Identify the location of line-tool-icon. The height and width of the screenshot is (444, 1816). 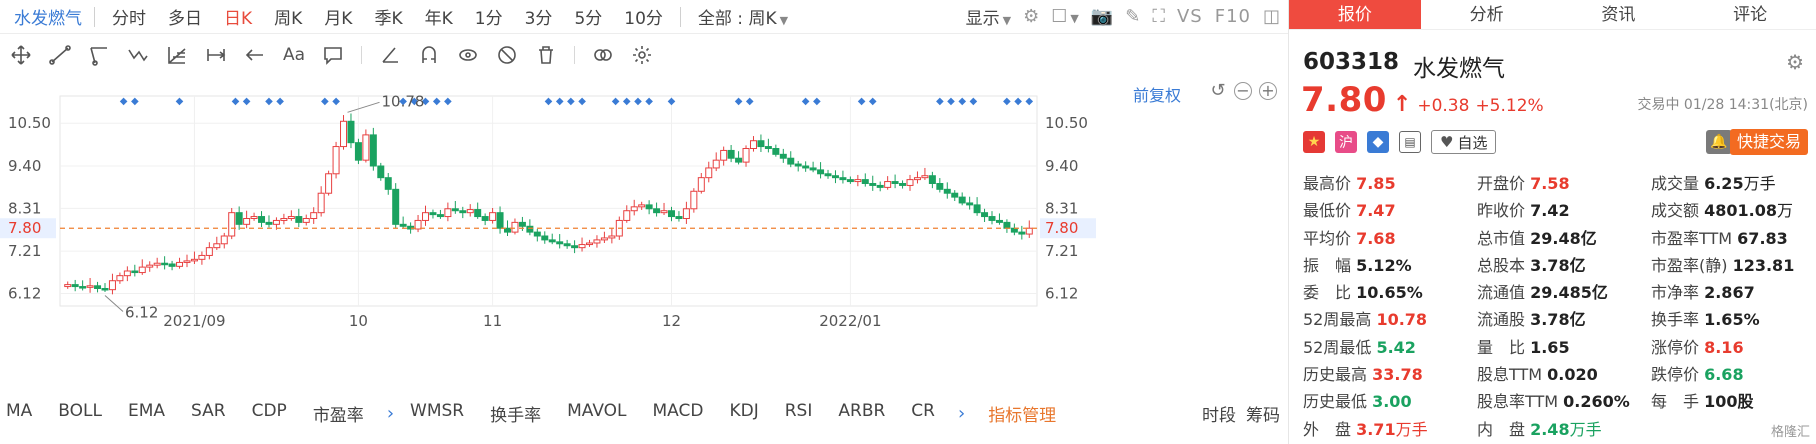
(60, 55).